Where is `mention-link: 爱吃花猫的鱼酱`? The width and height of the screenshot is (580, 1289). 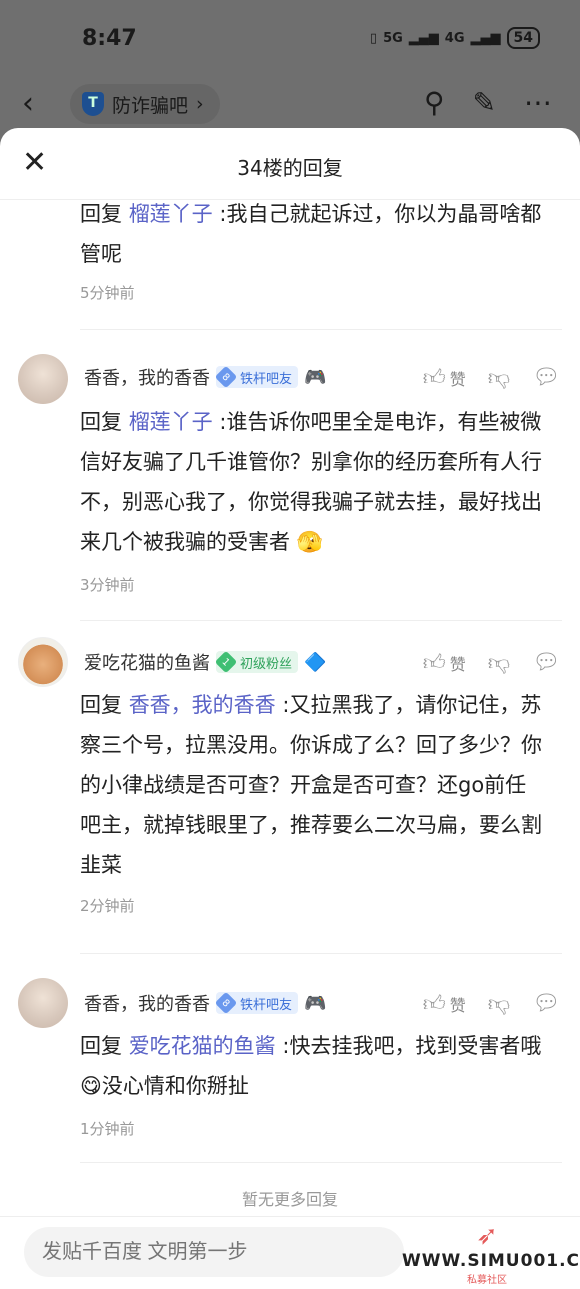
mention-link: 爱吃花猫的鱼酱 is located at coordinates (202, 1046).